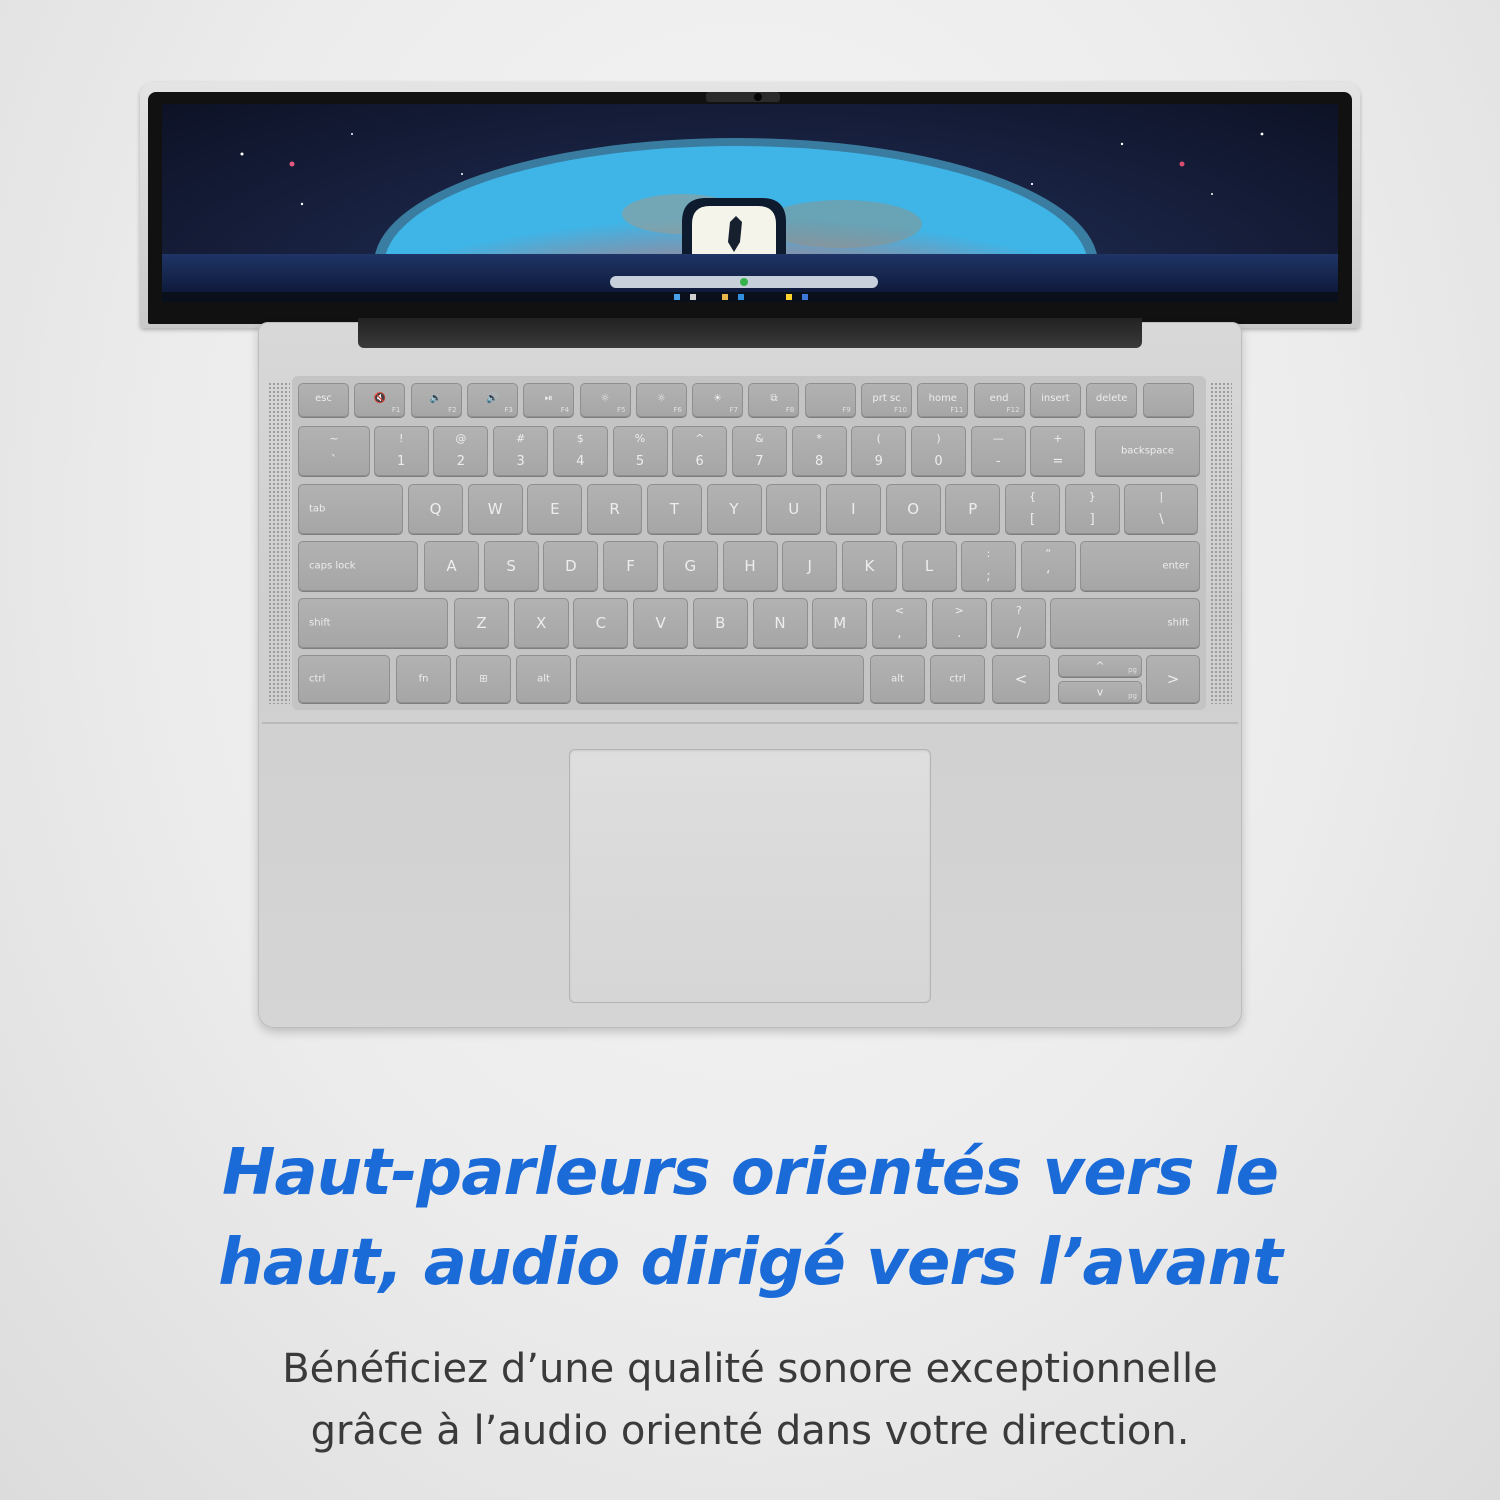  Describe the element at coordinates (483, 679) in the screenshot. I see `key-windows: ⊞` at that location.